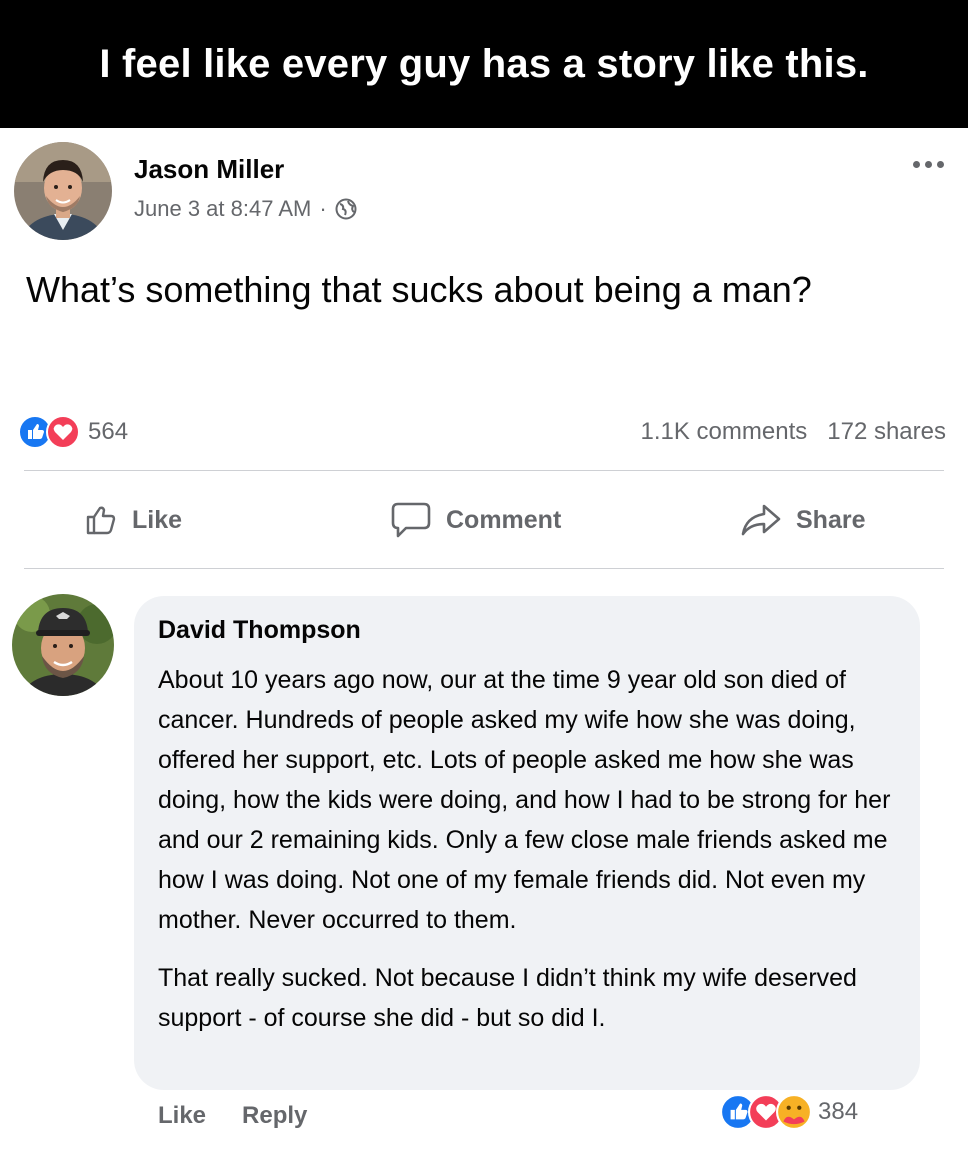 Image resolution: width=968 pixels, height=1150 pixels. I want to click on comment-reaction-count: 384, so click(838, 1111).